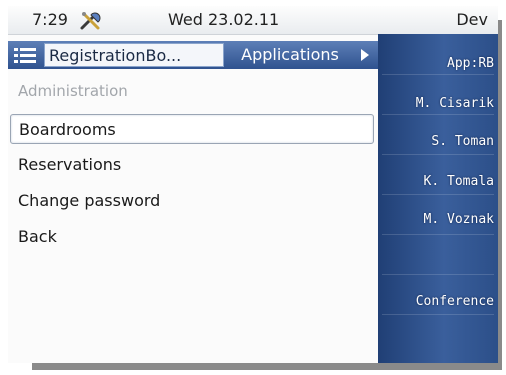  What do you see at coordinates (439, 219) in the screenshot?
I see `softkey-m-voznak: M. Voznak` at bounding box center [439, 219].